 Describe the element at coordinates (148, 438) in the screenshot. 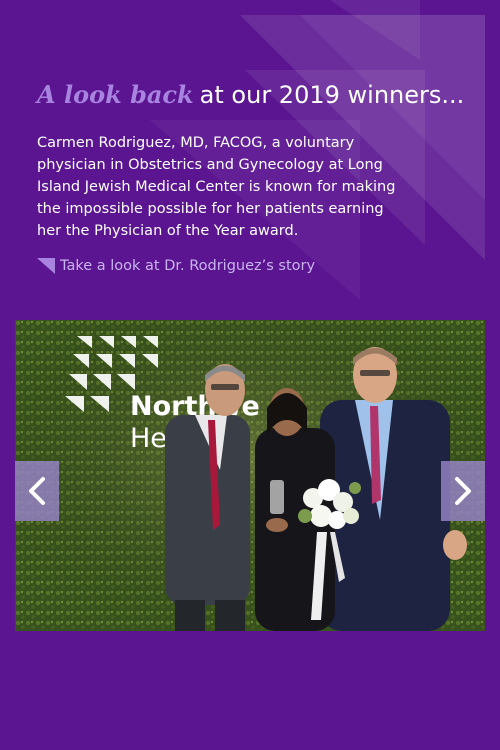

I see `backdrop-text-2: He` at that location.